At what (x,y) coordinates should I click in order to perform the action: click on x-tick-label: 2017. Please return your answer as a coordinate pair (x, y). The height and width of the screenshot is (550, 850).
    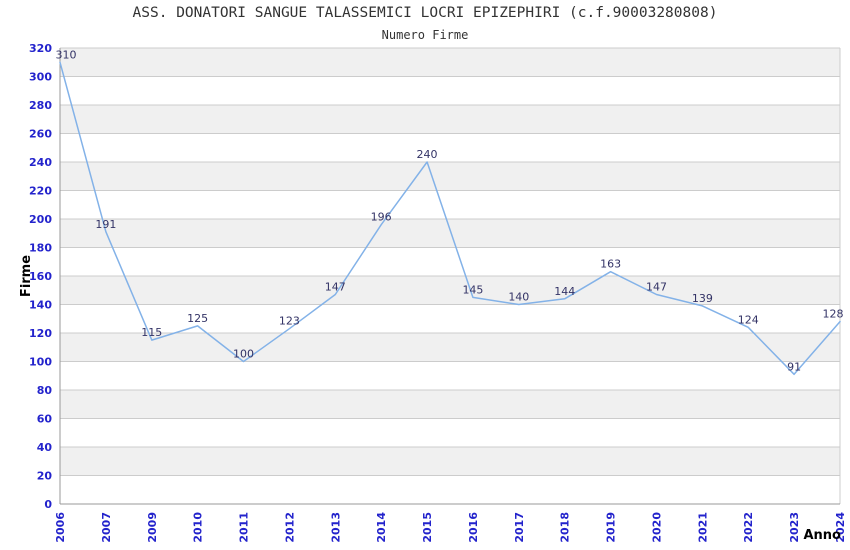
    Looking at the image, I should click on (519, 527).